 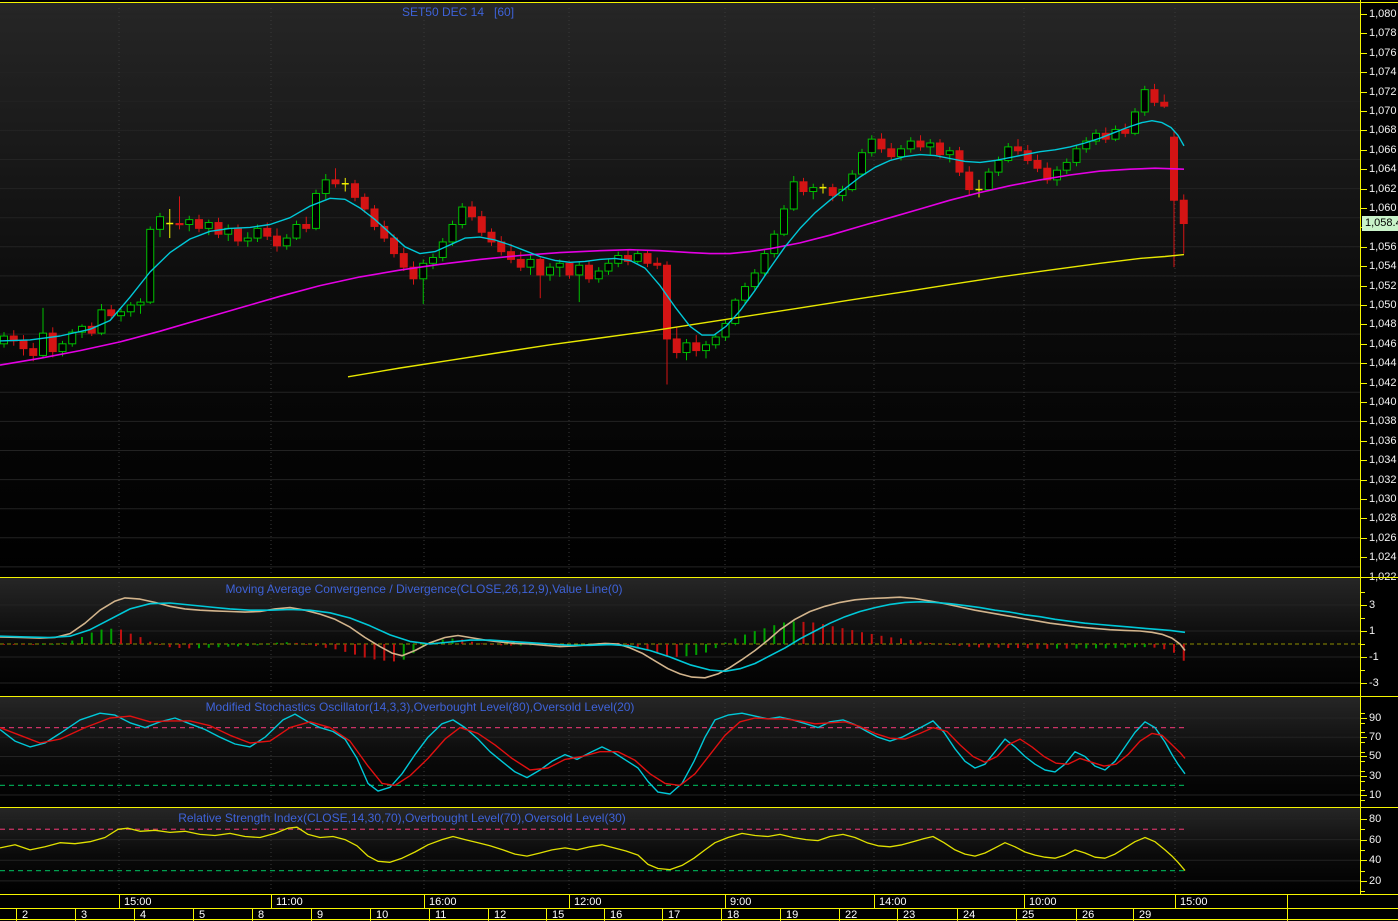 I want to click on price-axis-label: 1,038, so click(x=1383, y=421).